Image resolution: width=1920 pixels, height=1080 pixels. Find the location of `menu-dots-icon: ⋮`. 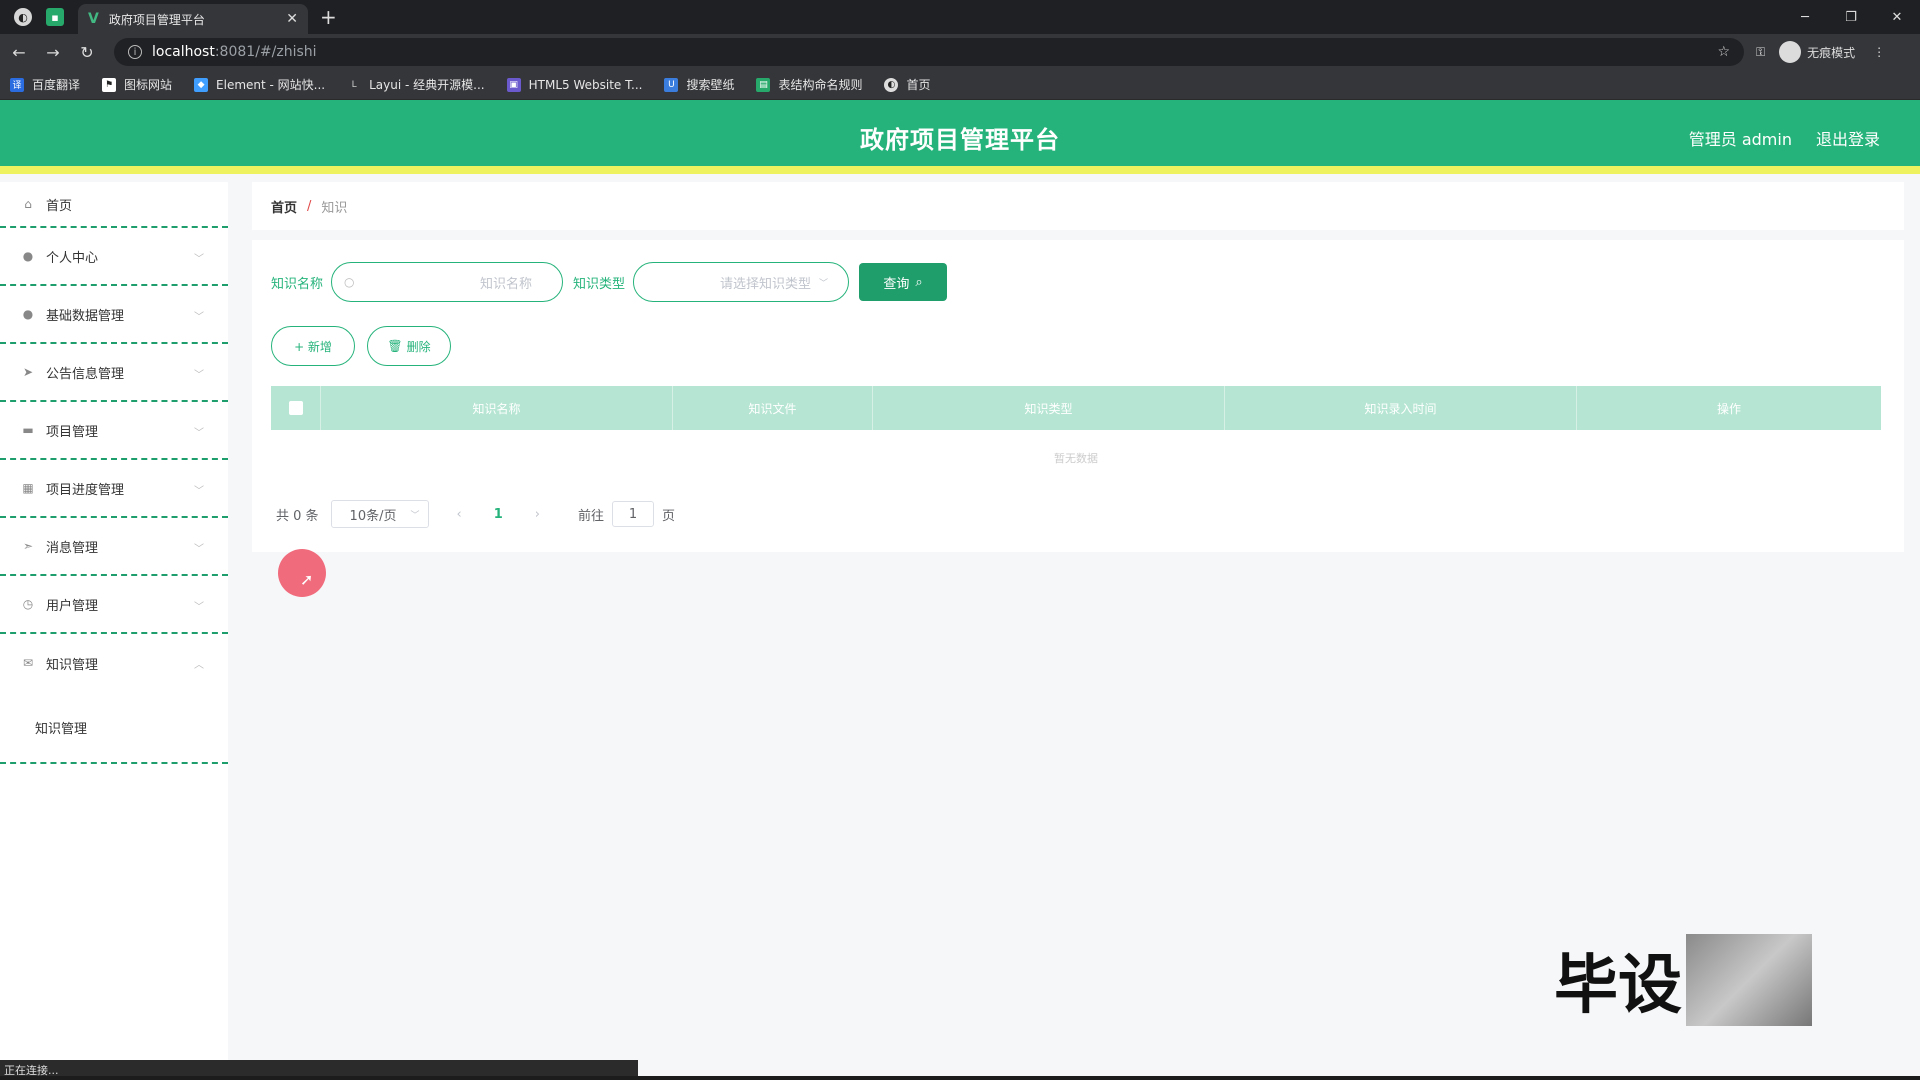

menu-dots-icon: ⋮ is located at coordinates (1879, 52).